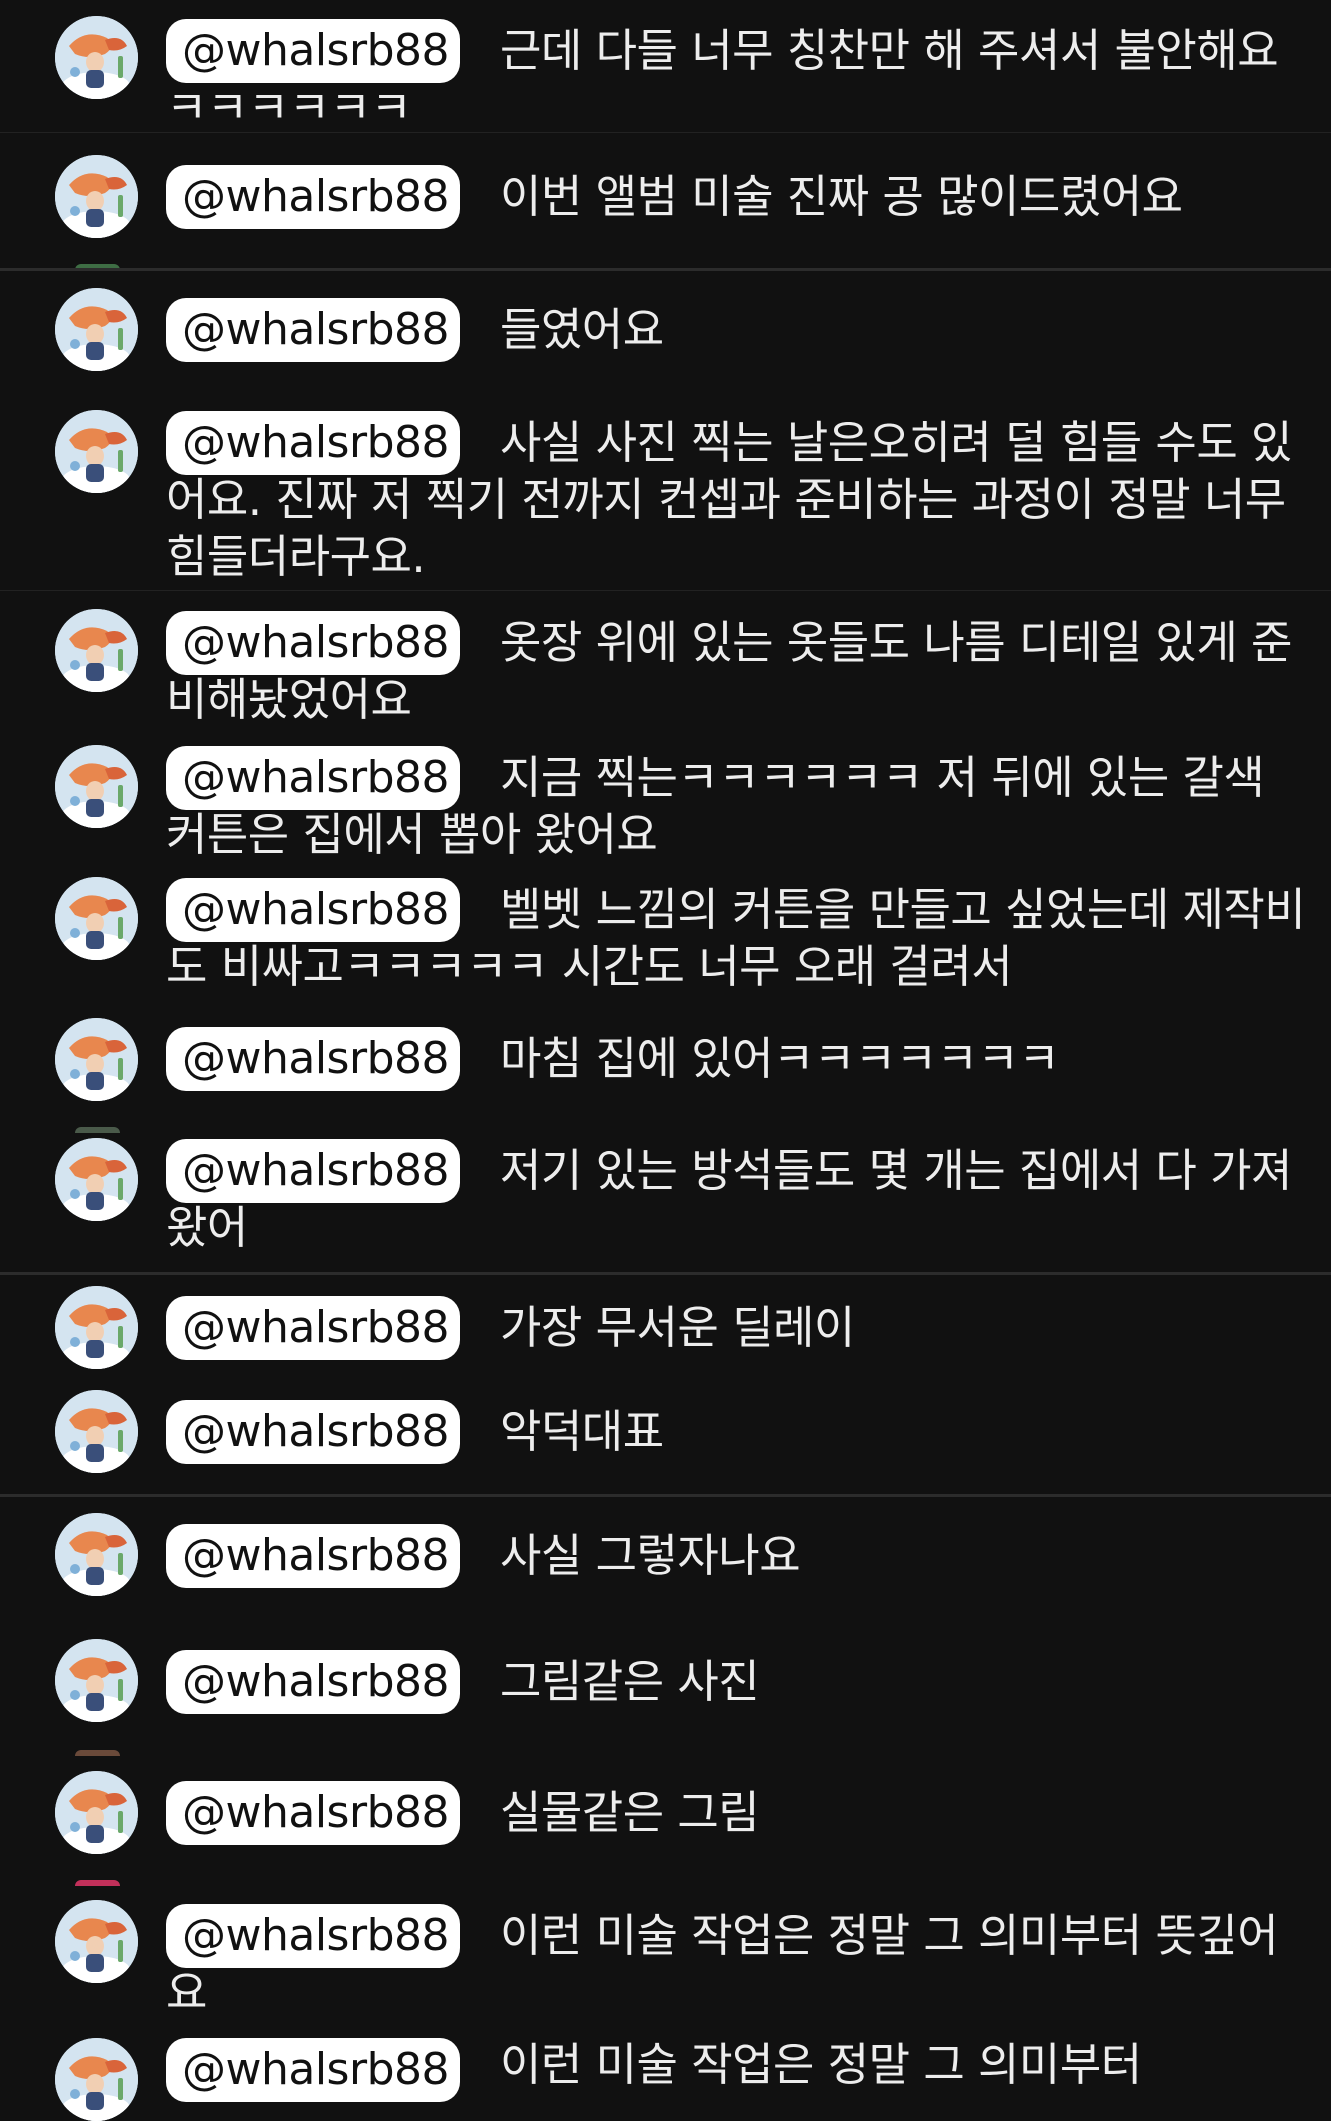 The image size is (1331, 2121). Describe the element at coordinates (821, 2064) in the screenshot. I see `message-text: 이런 미술 작업은 정말 그 의미부터` at that location.